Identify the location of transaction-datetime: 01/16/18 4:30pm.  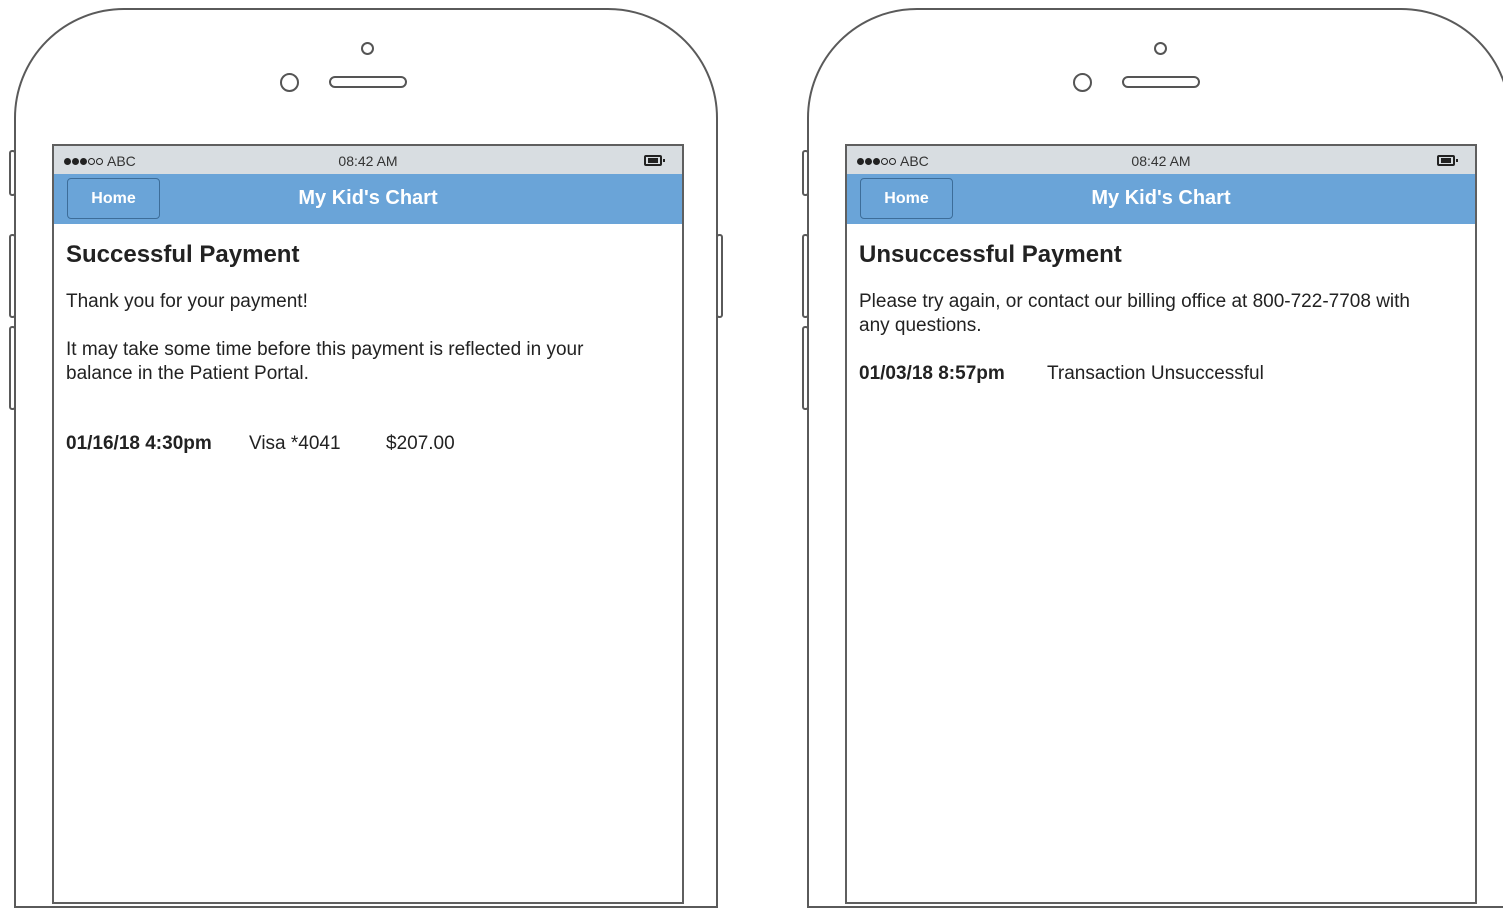
(139, 443).